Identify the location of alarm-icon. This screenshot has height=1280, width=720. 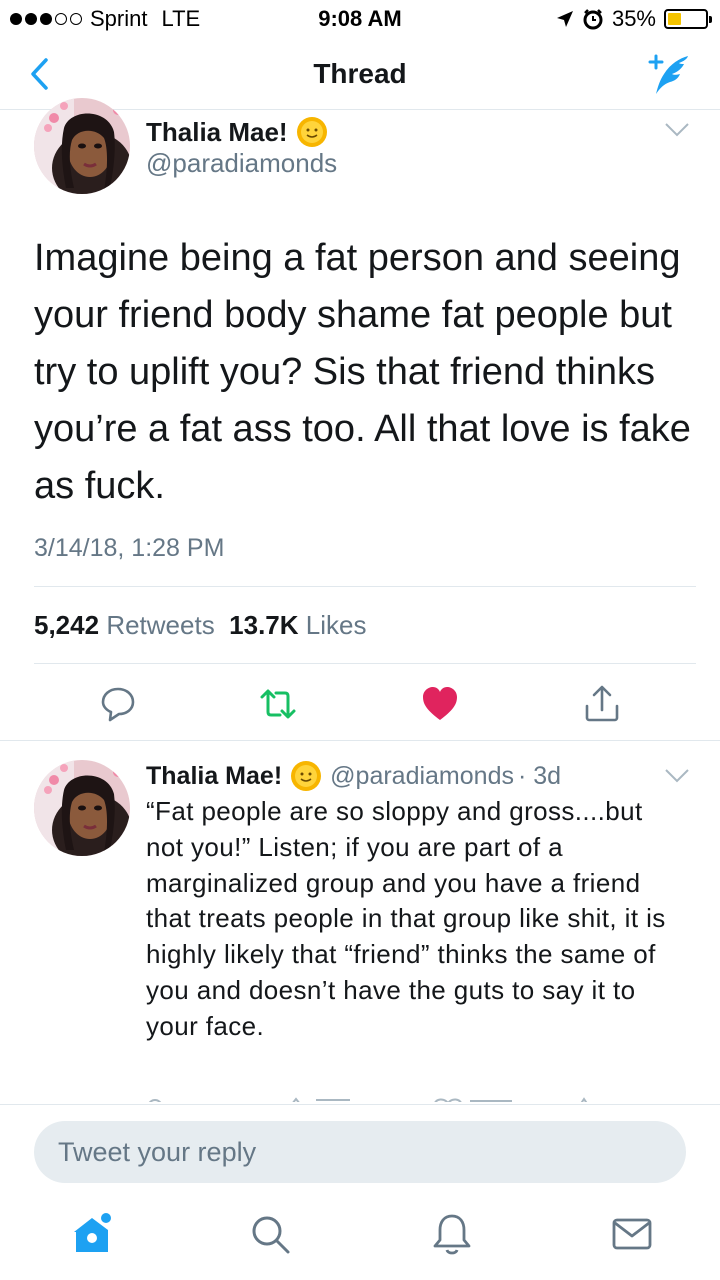
(593, 19).